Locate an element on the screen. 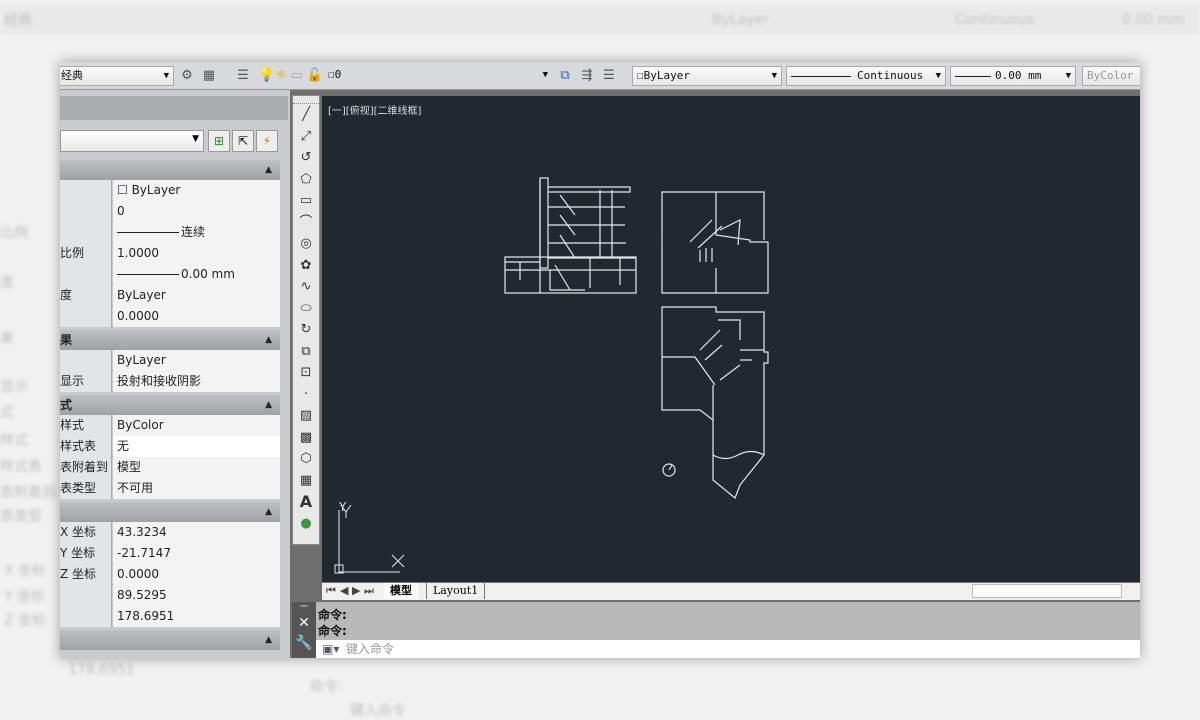  property-value: ByLayer is located at coordinates (141, 295).